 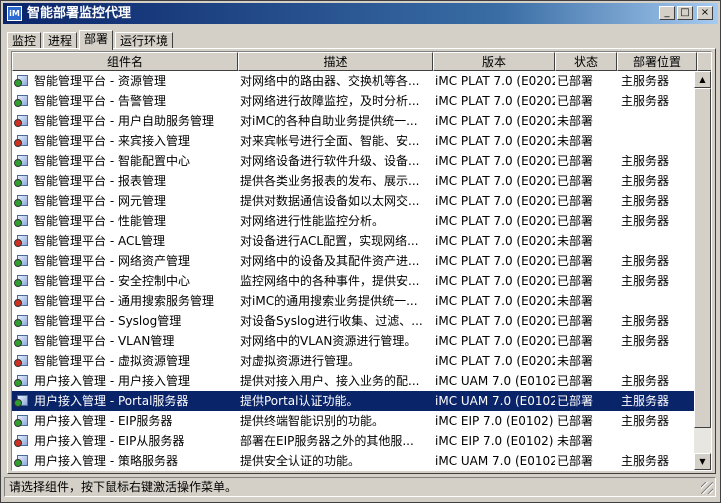 I want to click on column-header-location: 部署位置, so click(x=657, y=61).